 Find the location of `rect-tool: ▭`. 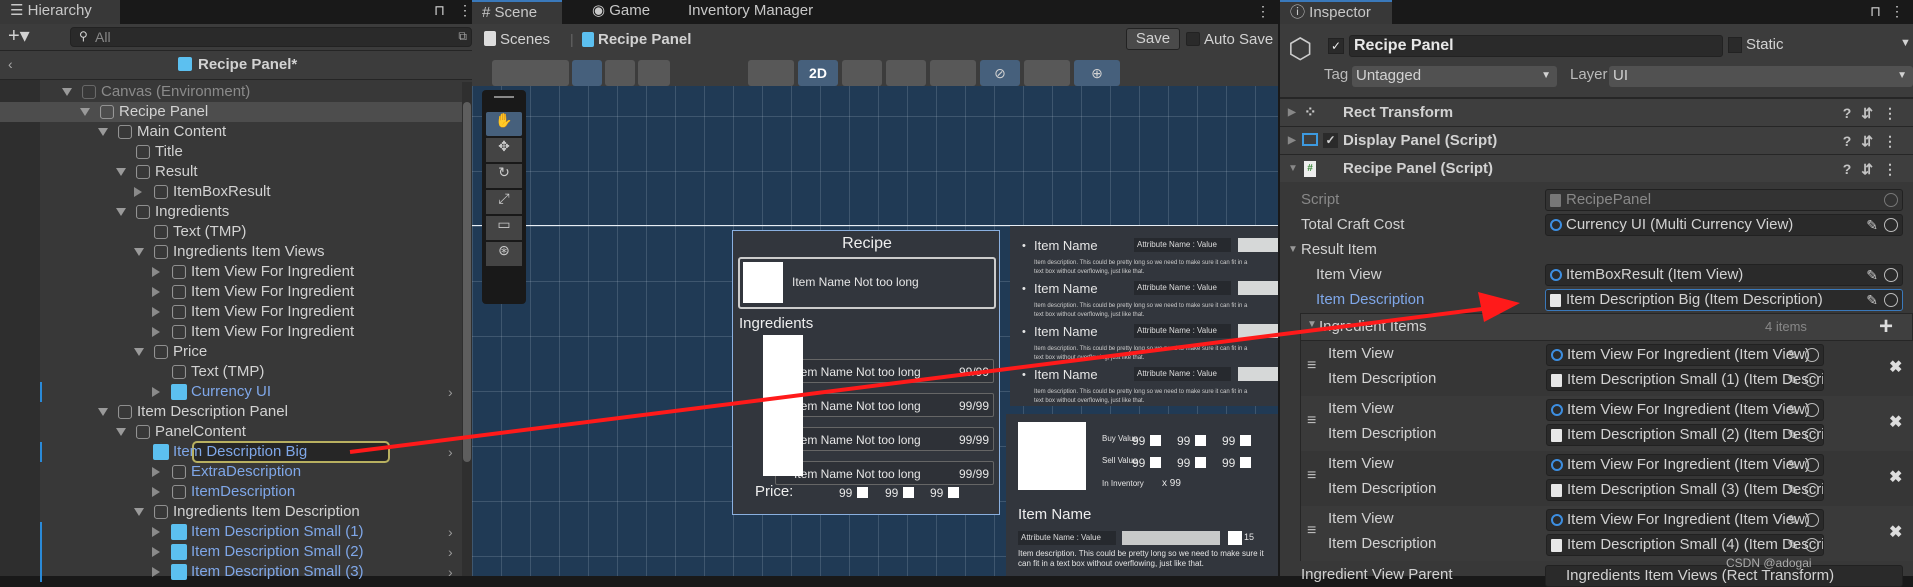

rect-tool: ▭ is located at coordinates (504, 228).